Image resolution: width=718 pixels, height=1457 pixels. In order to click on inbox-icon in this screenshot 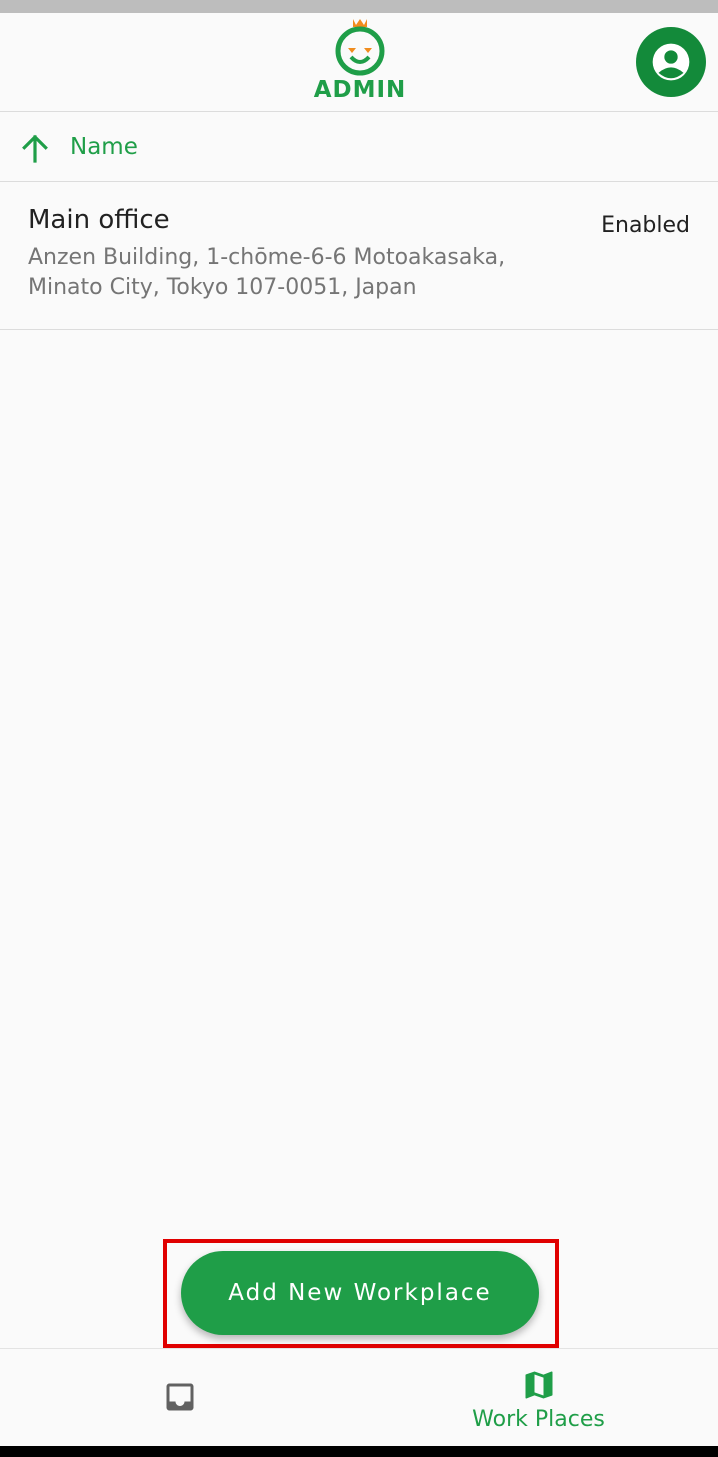, I will do `click(180, 1397)`.